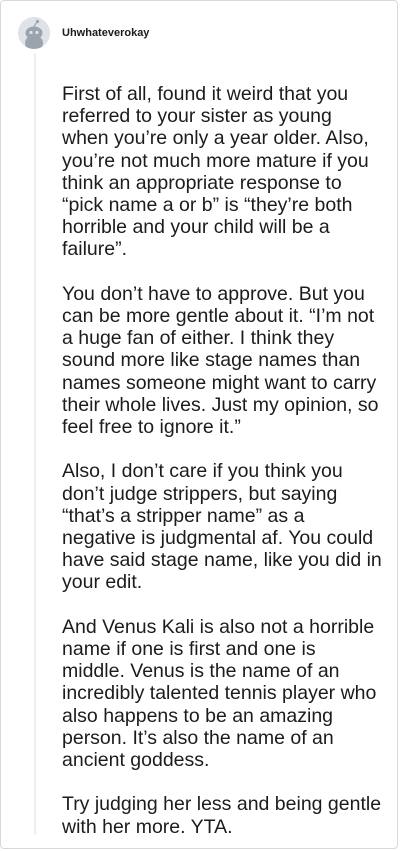 This screenshot has height=851, width=400. Describe the element at coordinates (105, 33) in the screenshot. I see `comment-author: Uhwhateverokay` at that location.